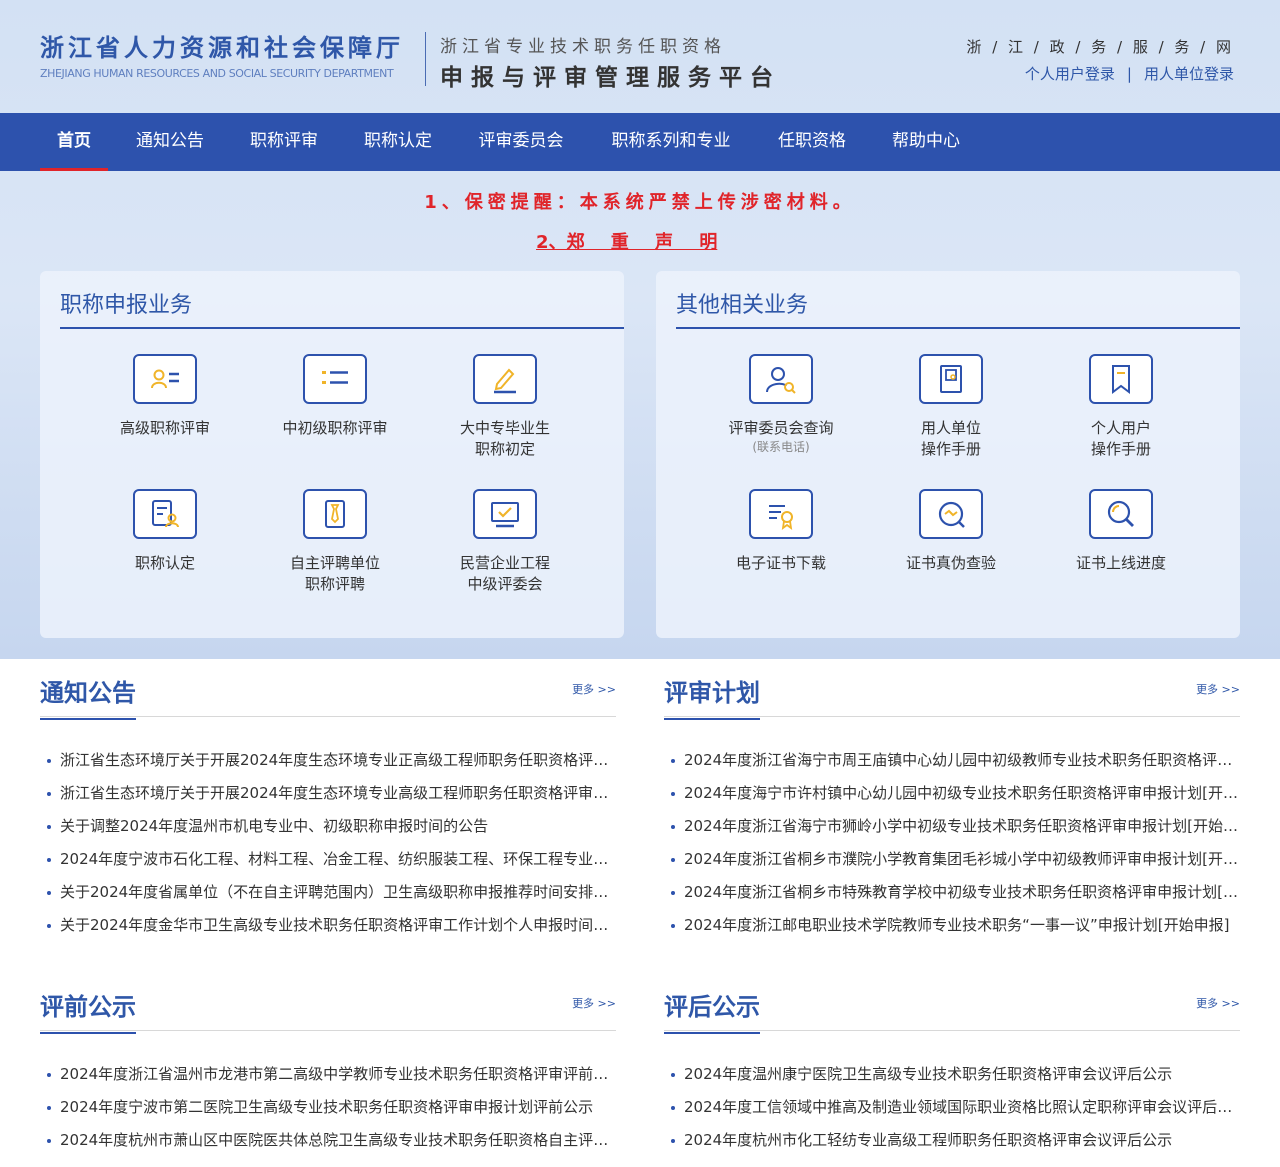 This screenshot has width=1280, height=1167. What do you see at coordinates (926, 142) in the screenshot?
I see `nav-help-center: 帮助中心` at bounding box center [926, 142].